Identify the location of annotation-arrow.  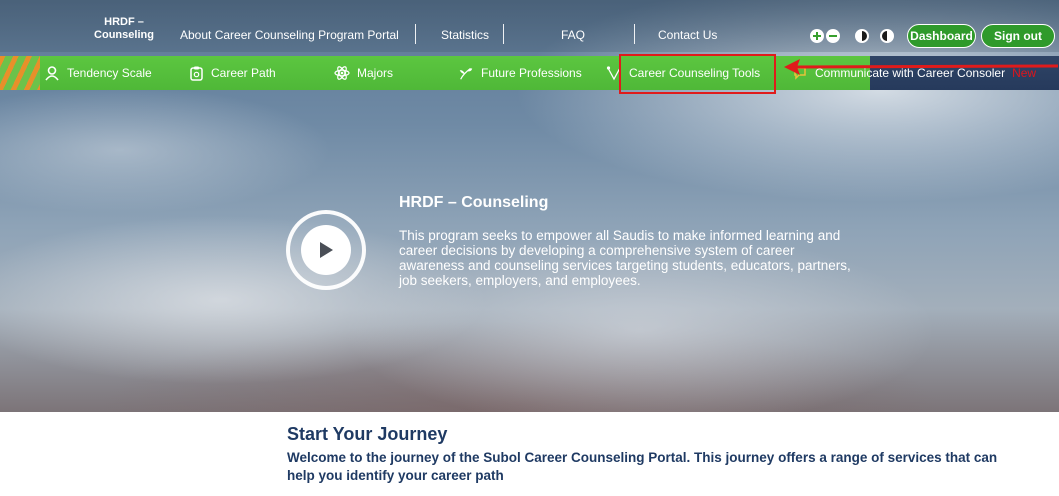
(921, 67).